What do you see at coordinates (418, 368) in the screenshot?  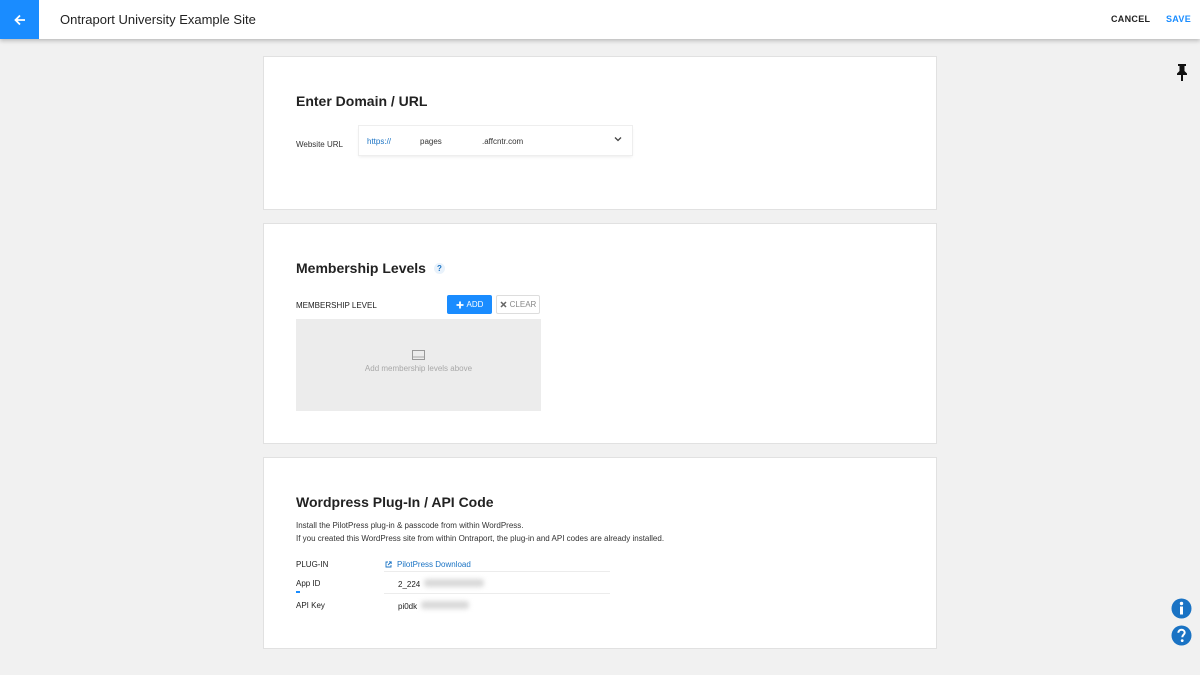 I see `empty-state-text: Add membership levels above` at bounding box center [418, 368].